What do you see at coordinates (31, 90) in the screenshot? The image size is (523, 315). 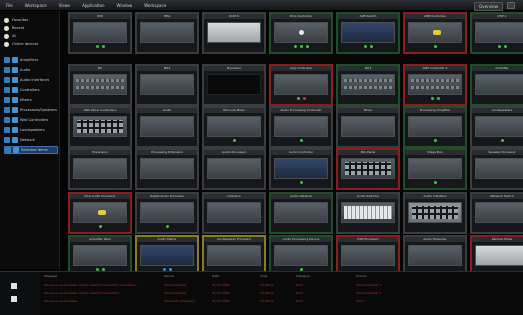 I see `sidebar-item: Controllers` at bounding box center [31, 90].